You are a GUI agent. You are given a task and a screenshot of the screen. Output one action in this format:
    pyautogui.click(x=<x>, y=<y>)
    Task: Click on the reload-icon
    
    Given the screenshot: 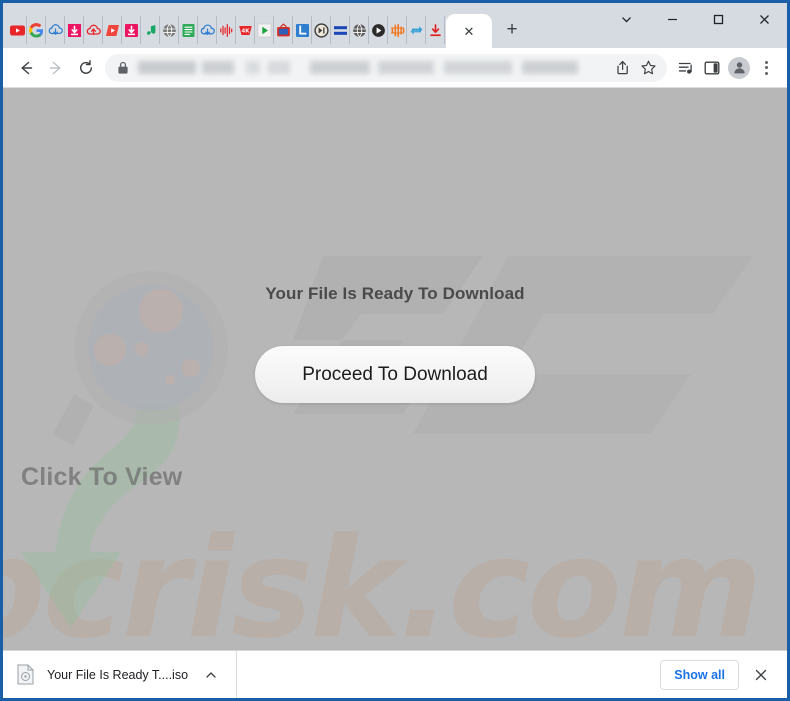 What is the action you would take?
    pyautogui.click(x=86, y=66)
    